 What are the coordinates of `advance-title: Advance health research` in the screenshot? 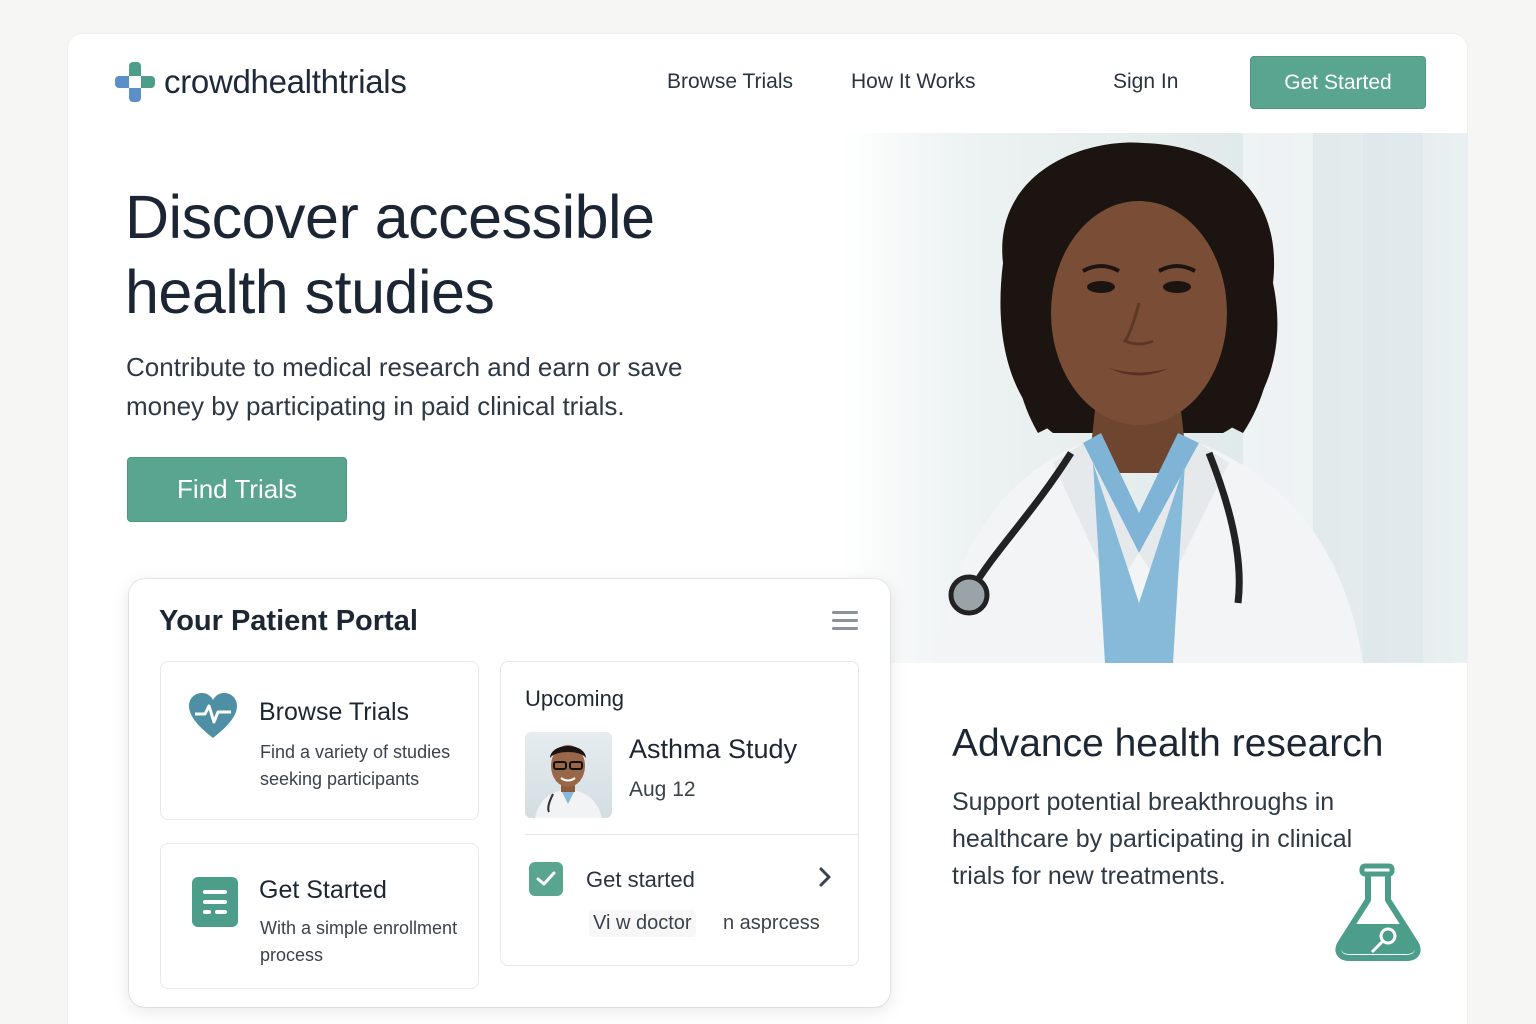 It's located at (1168, 743).